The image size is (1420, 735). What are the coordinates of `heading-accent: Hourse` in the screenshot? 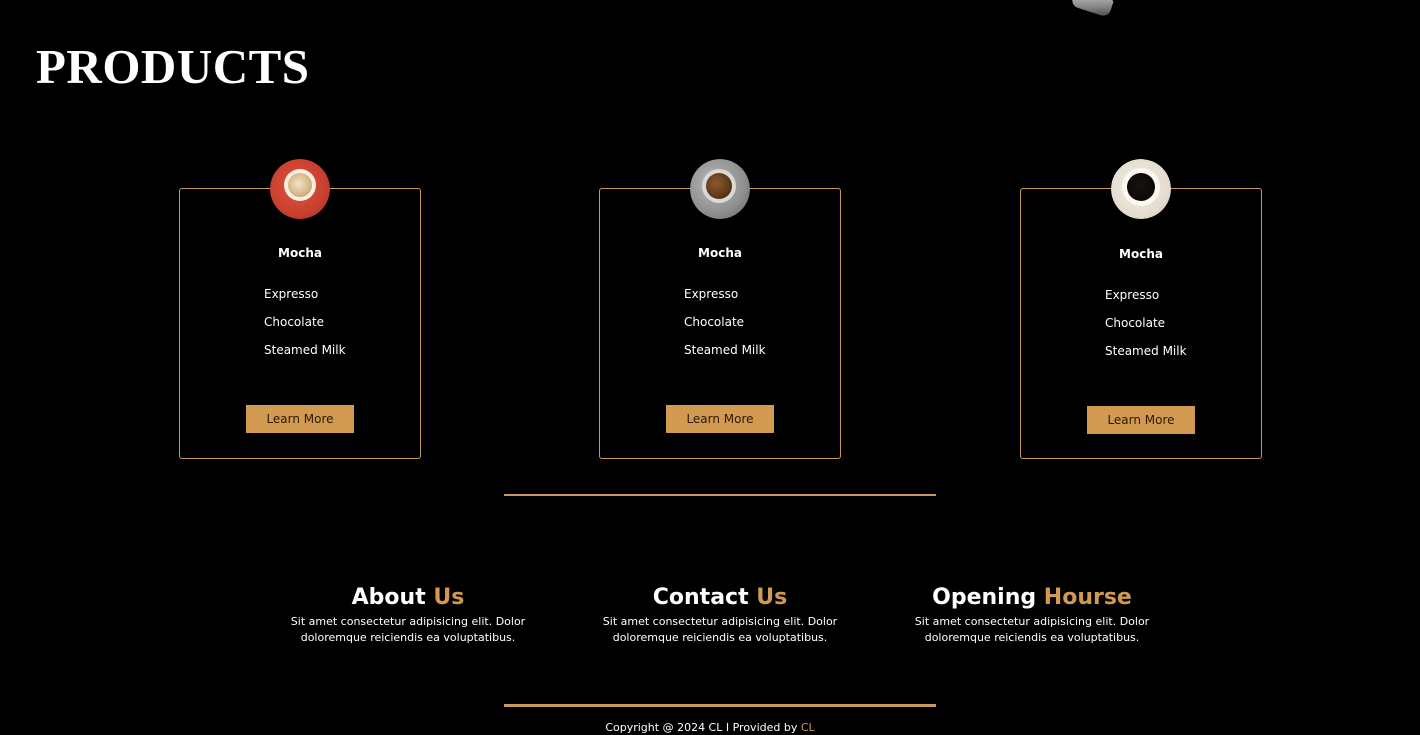 It's located at (1087, 597).